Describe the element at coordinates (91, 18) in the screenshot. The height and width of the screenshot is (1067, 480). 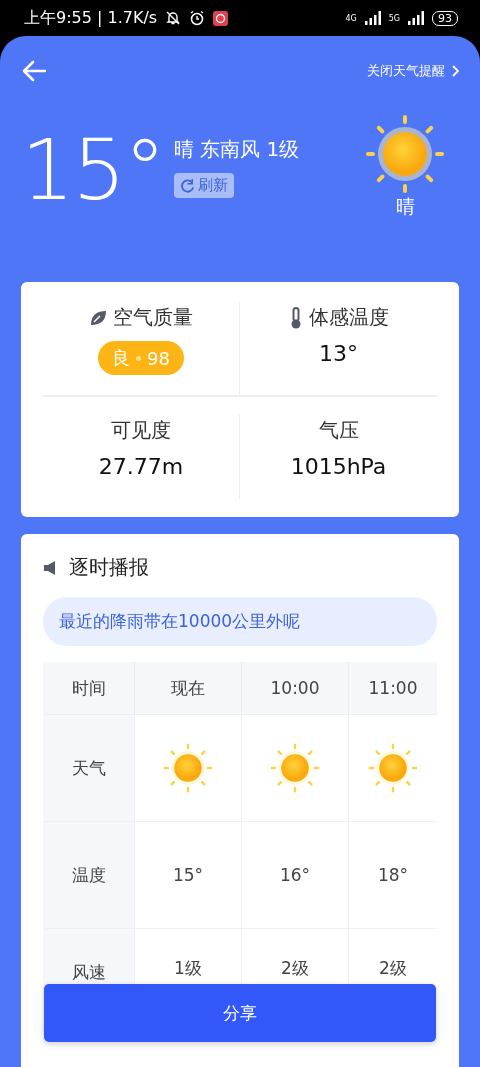
I see `status-time: 上午9:55 | 1.7K/s` at that location.